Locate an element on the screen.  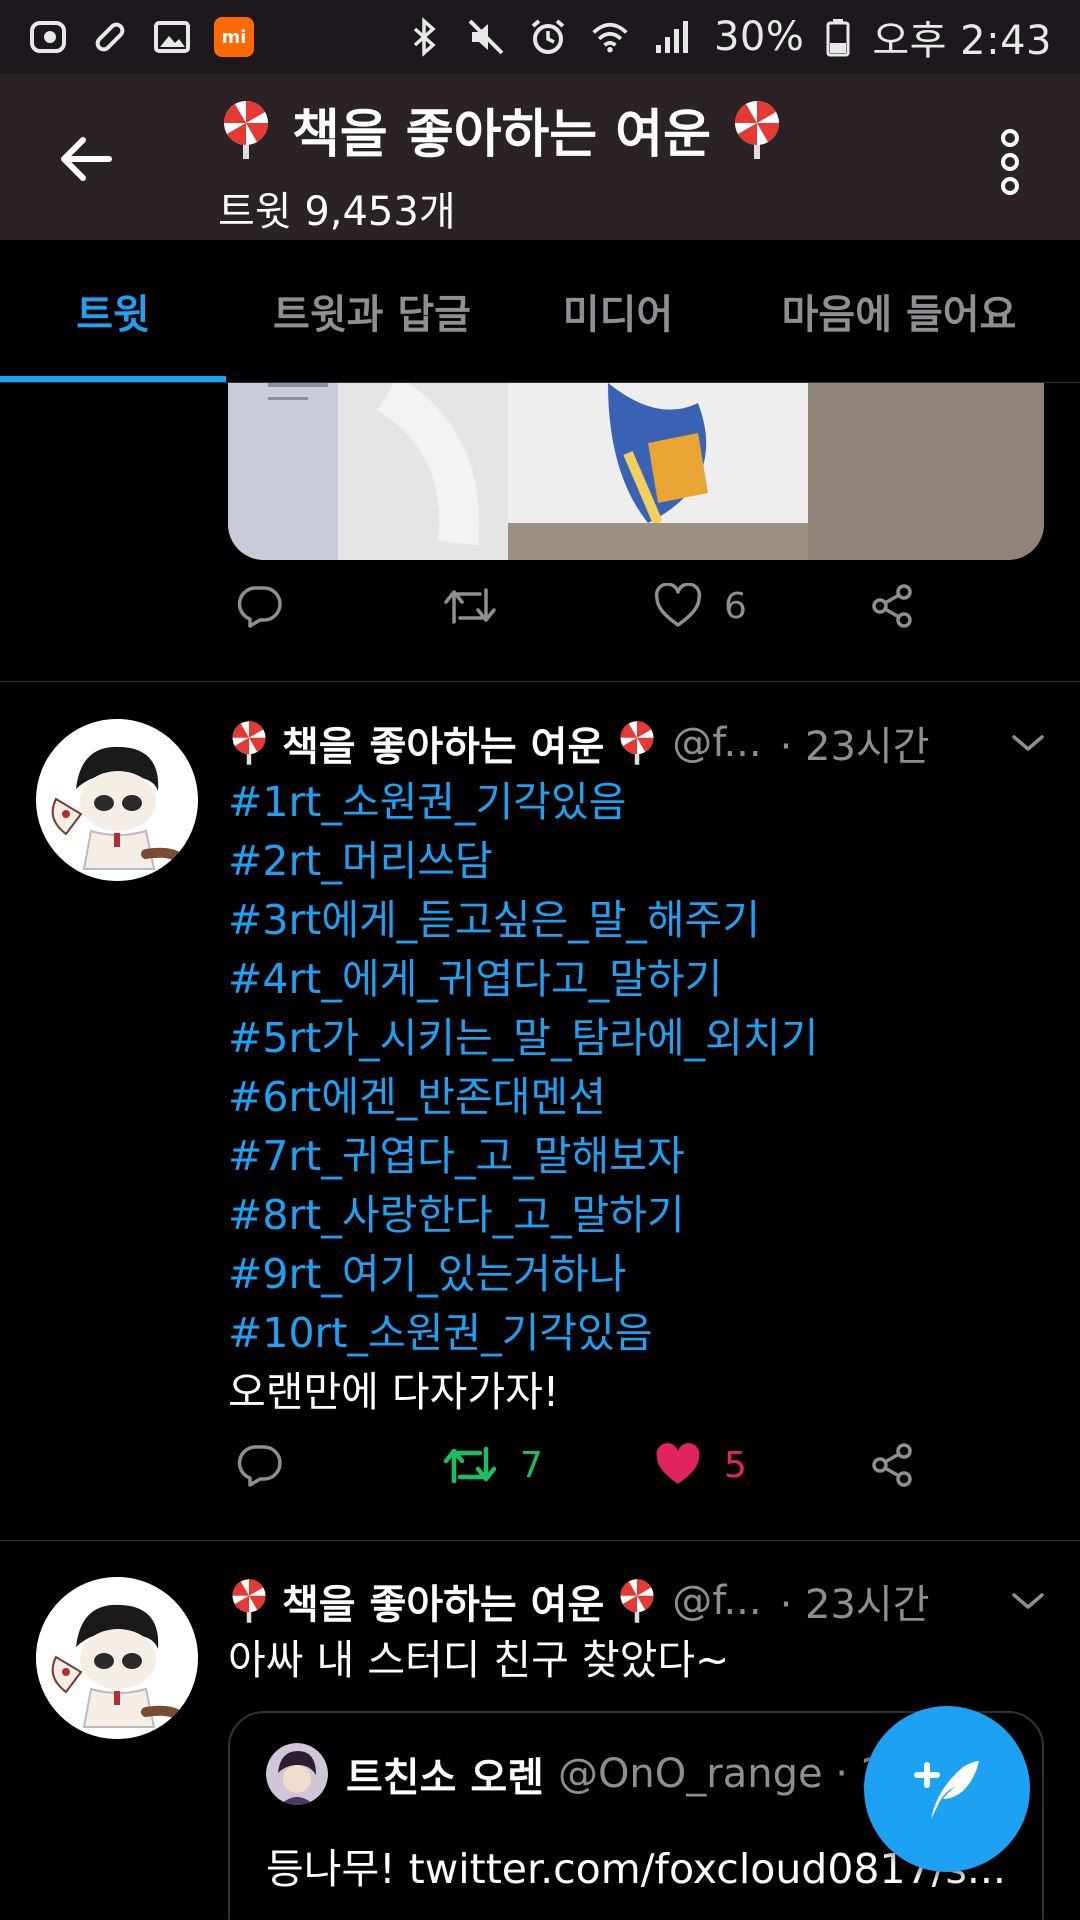
compose-tweet-button is located at coordinates (947, 1789).